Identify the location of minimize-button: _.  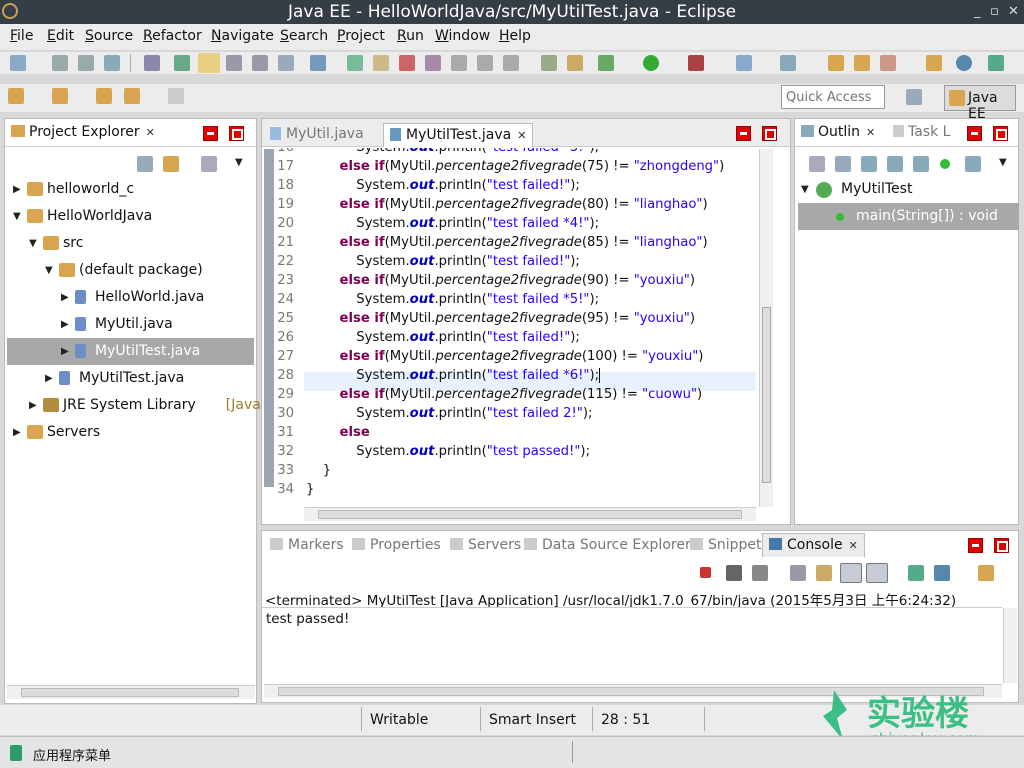
(977, 12).